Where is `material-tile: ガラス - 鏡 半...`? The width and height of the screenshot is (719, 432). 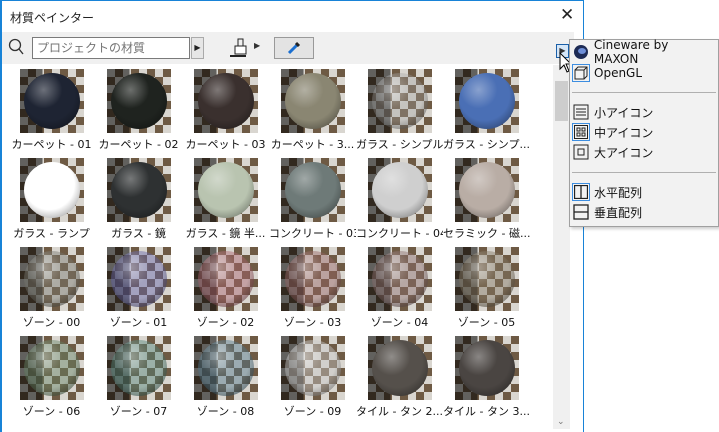
material-tile: ガラス - 鏡 半... is located at coordinates (225, 199).